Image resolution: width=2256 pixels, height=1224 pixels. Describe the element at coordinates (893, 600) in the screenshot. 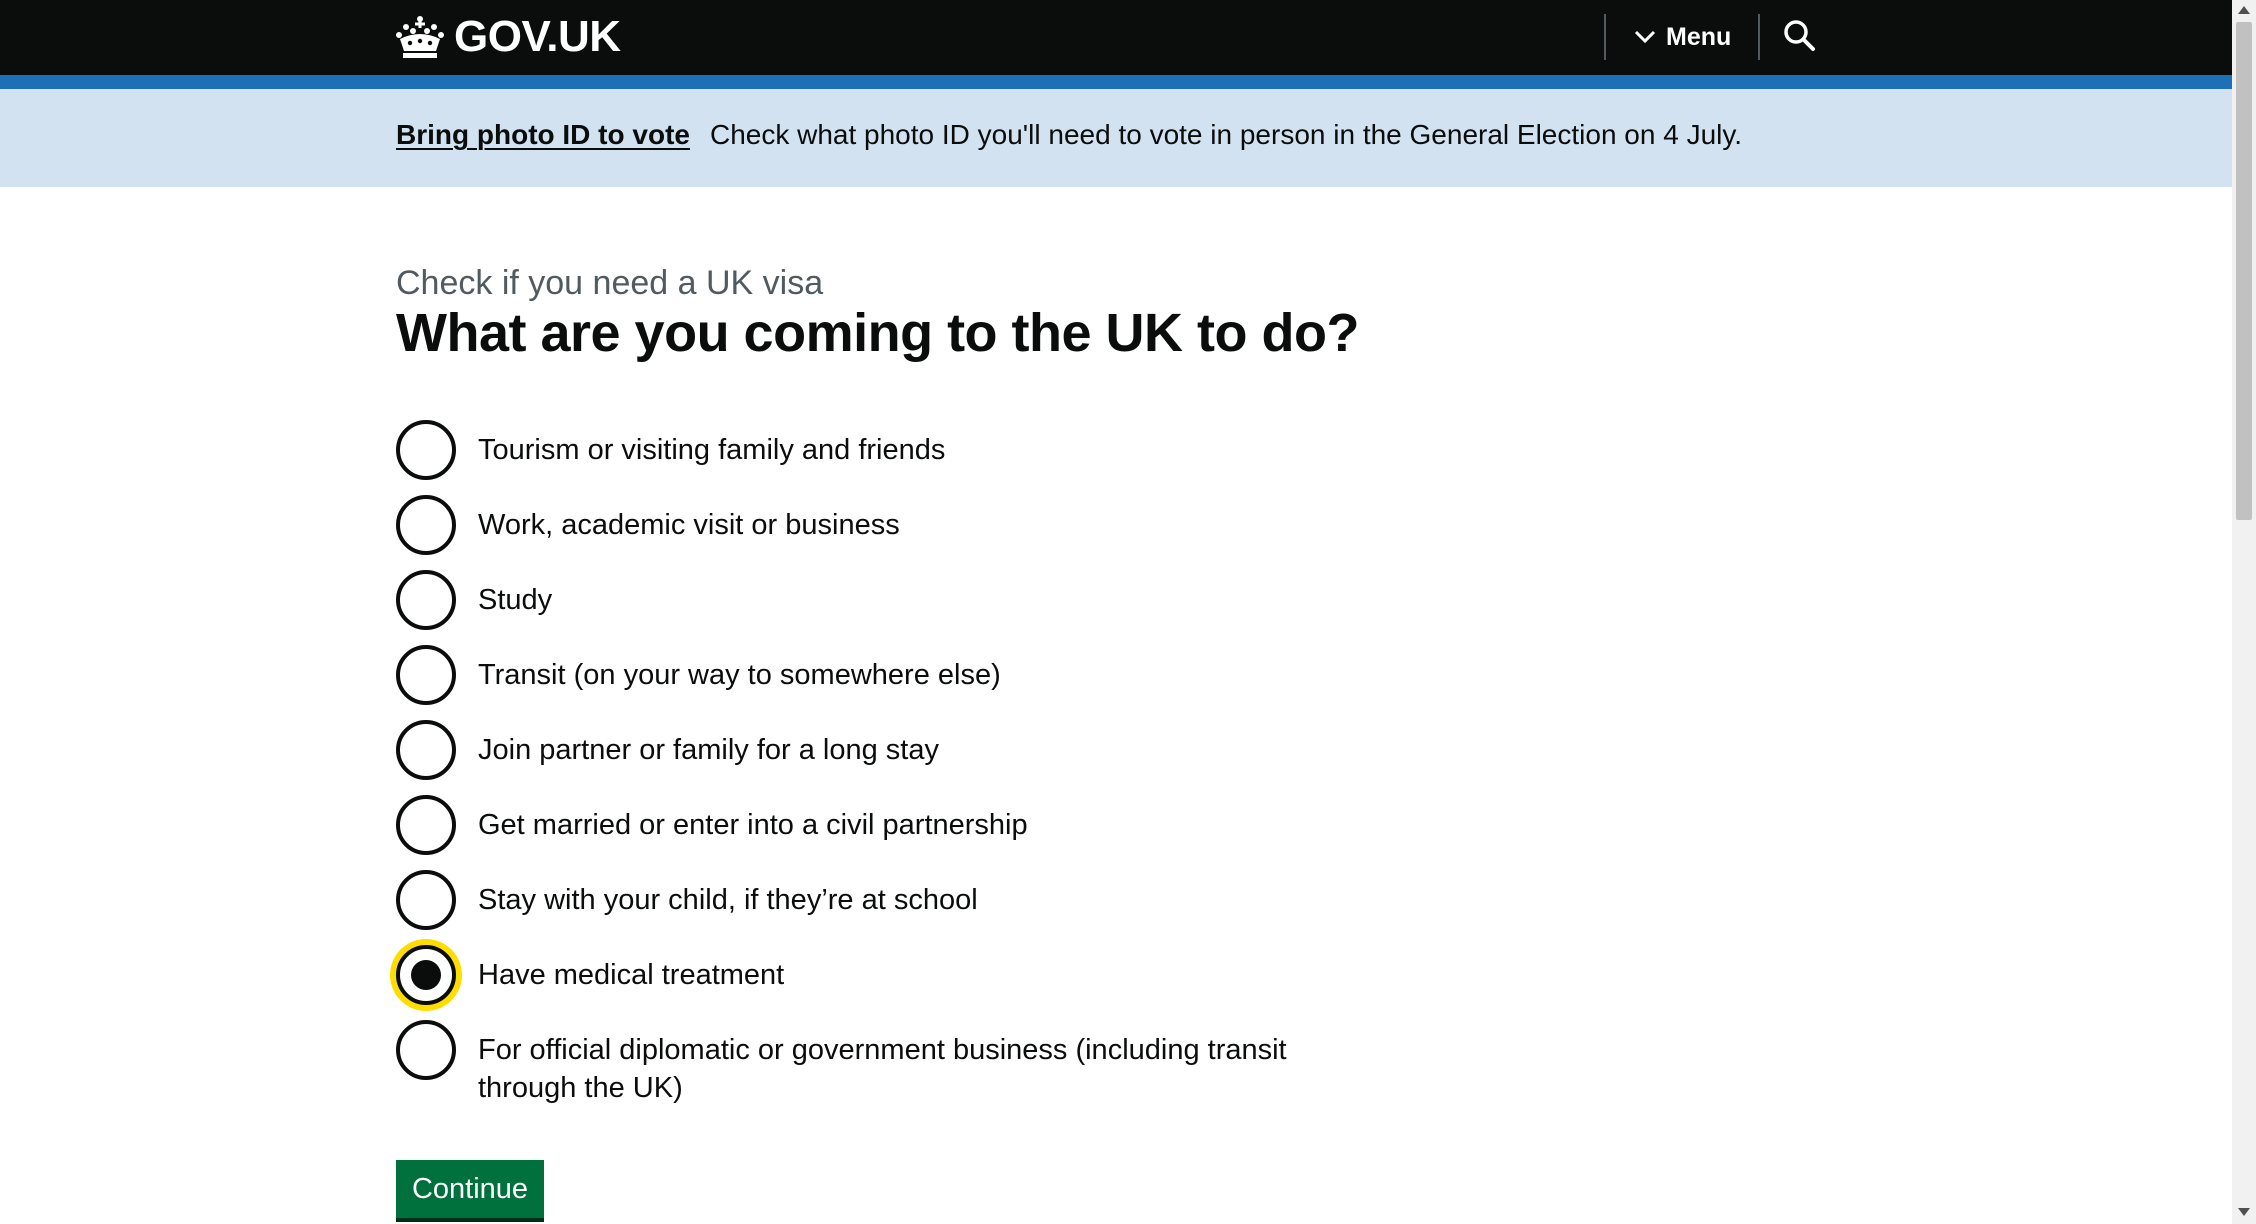

I see `radio-label: Study` at that location.